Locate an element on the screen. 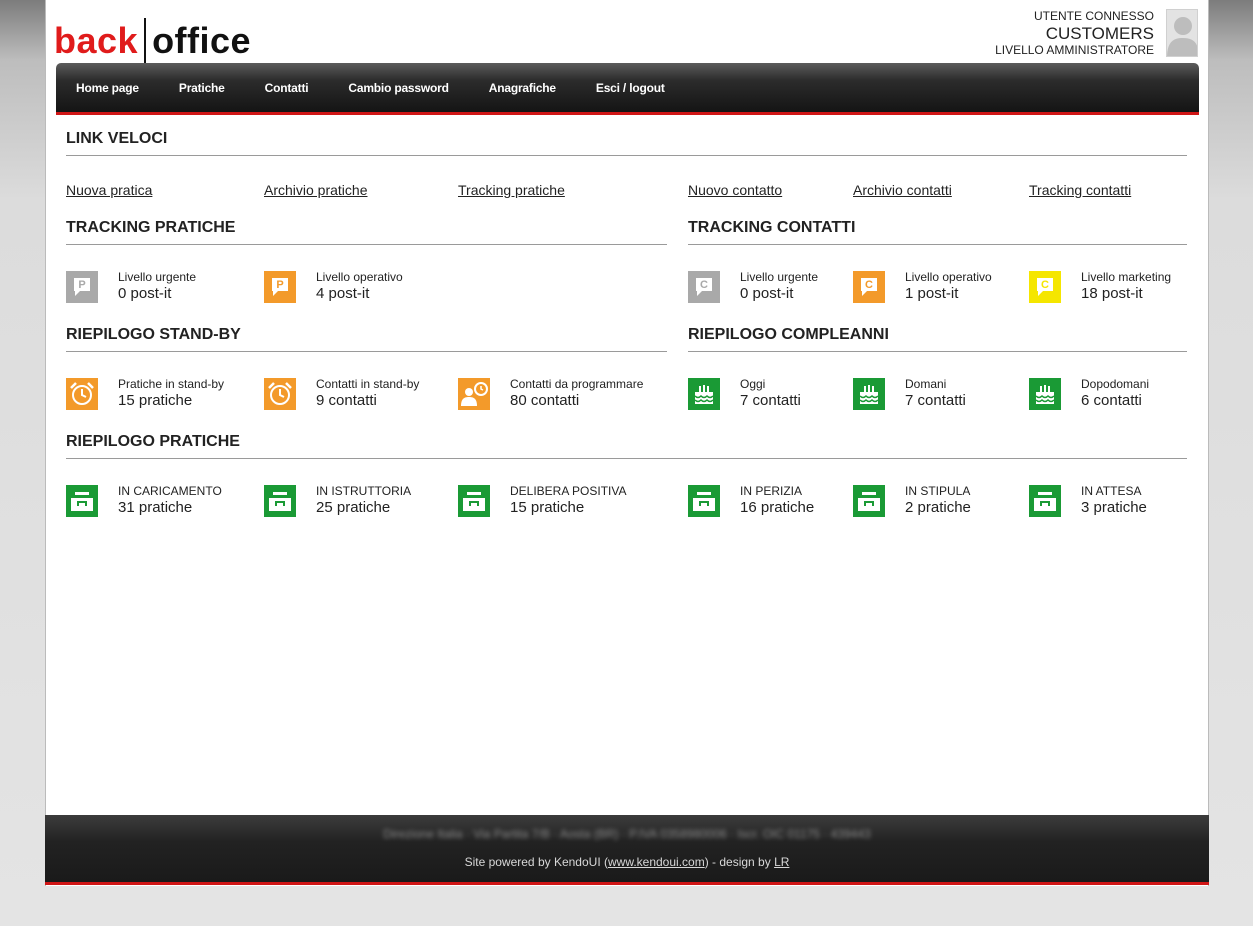  link-tracking-pratiche: Tracking pratiche is located at coordinates (511, 190).